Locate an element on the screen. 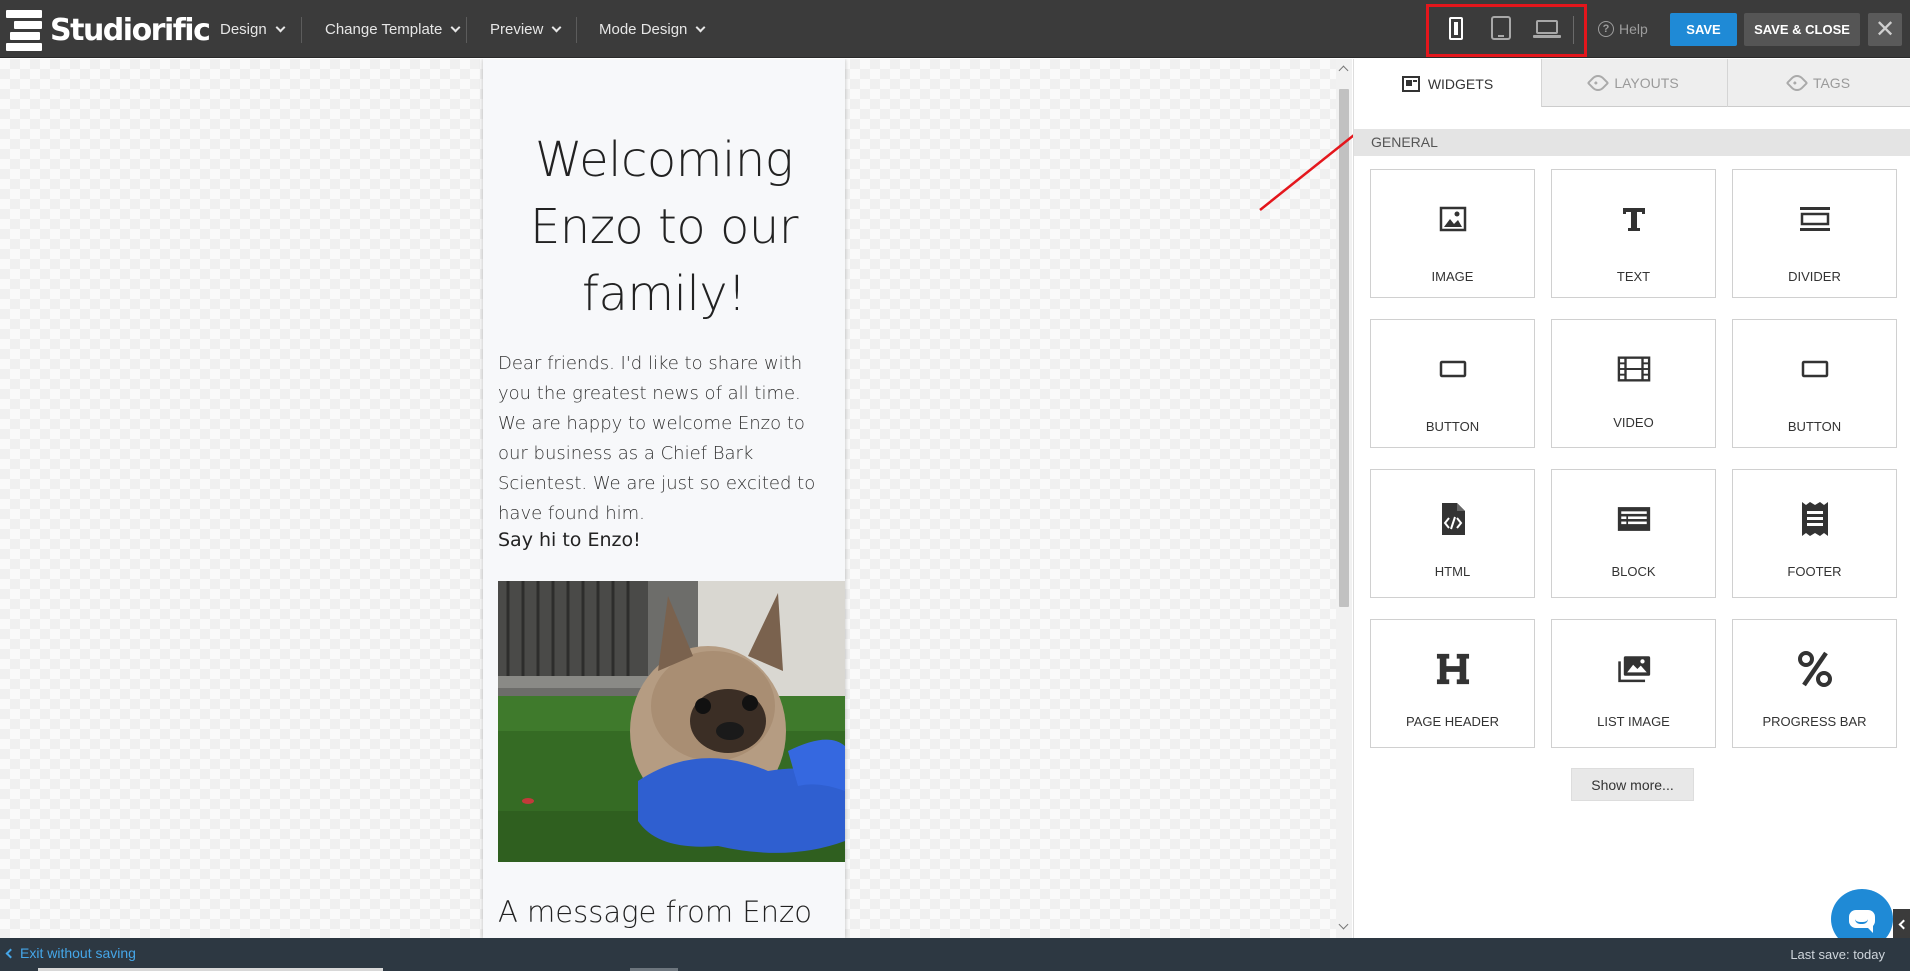  widgets-icon is located at coordinates (1410, 83).